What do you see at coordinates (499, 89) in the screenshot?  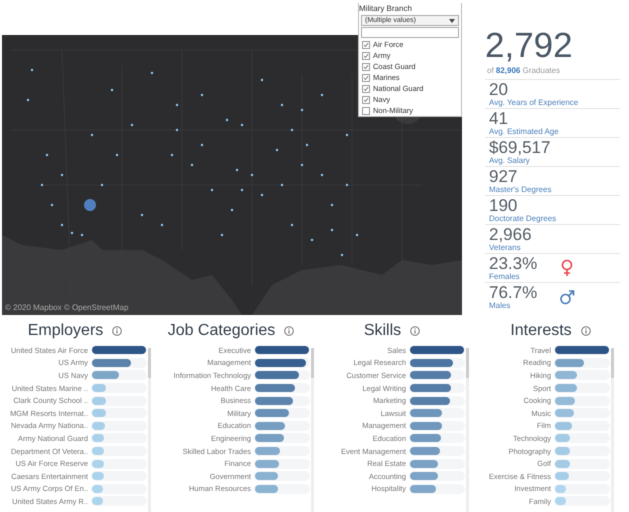 I see `metric-value: 20` at bounding box center [499, 89].